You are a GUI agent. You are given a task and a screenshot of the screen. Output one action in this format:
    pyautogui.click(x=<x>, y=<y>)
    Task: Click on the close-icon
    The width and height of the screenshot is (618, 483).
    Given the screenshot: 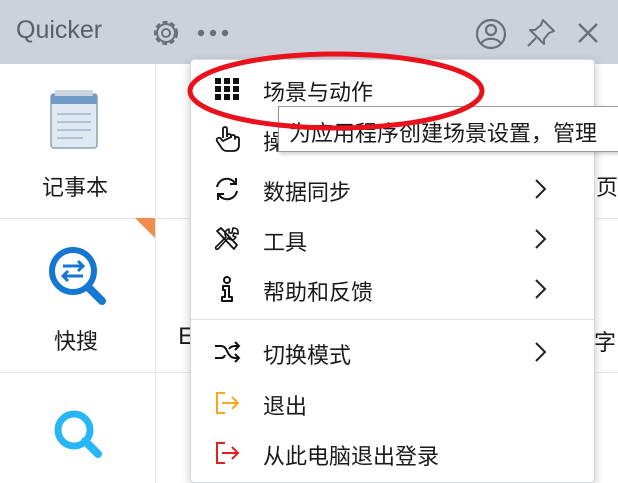 What is the action you would take?
    pyautogui.click(x=588, y=33)
    